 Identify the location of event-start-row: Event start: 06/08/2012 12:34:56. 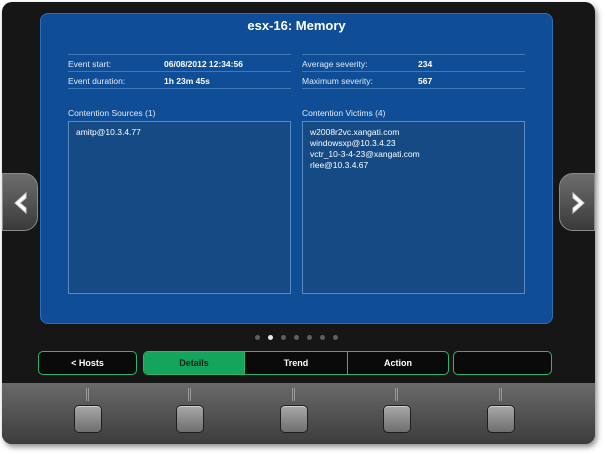
(179, 63).